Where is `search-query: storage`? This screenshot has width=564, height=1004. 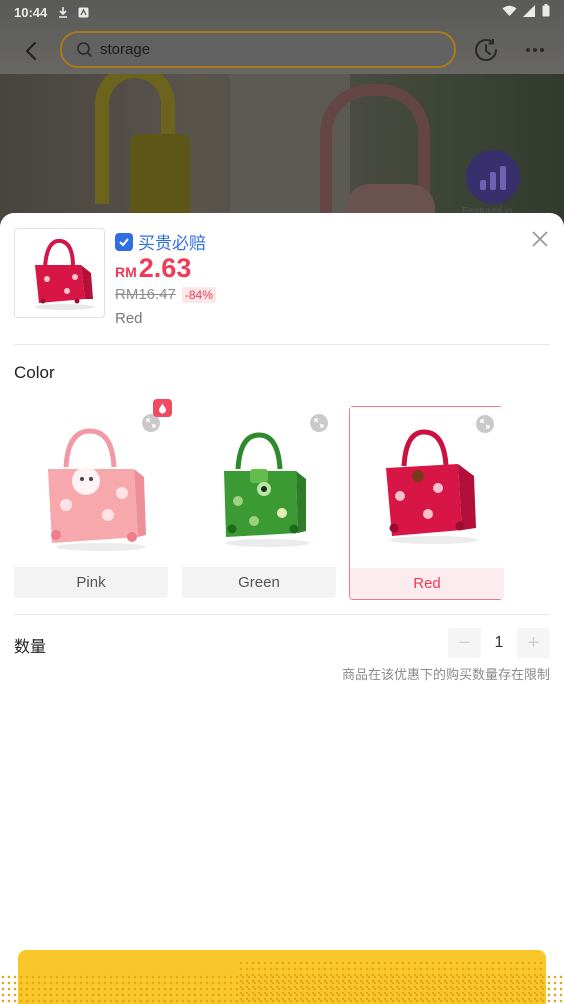
search-query: storage is located at coordinates (125, 49).